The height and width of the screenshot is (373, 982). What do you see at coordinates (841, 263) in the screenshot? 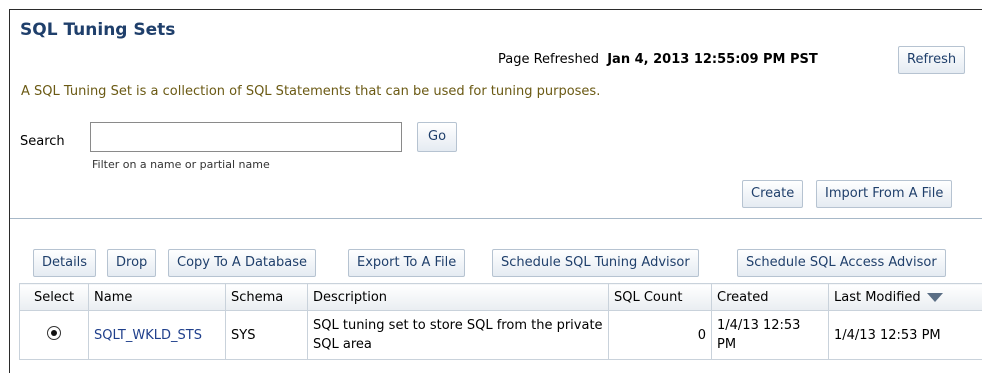
I see `schedule-sql-access-advisor-button: Schedule SQL Access Advisor` at bounding box center [841, 263].